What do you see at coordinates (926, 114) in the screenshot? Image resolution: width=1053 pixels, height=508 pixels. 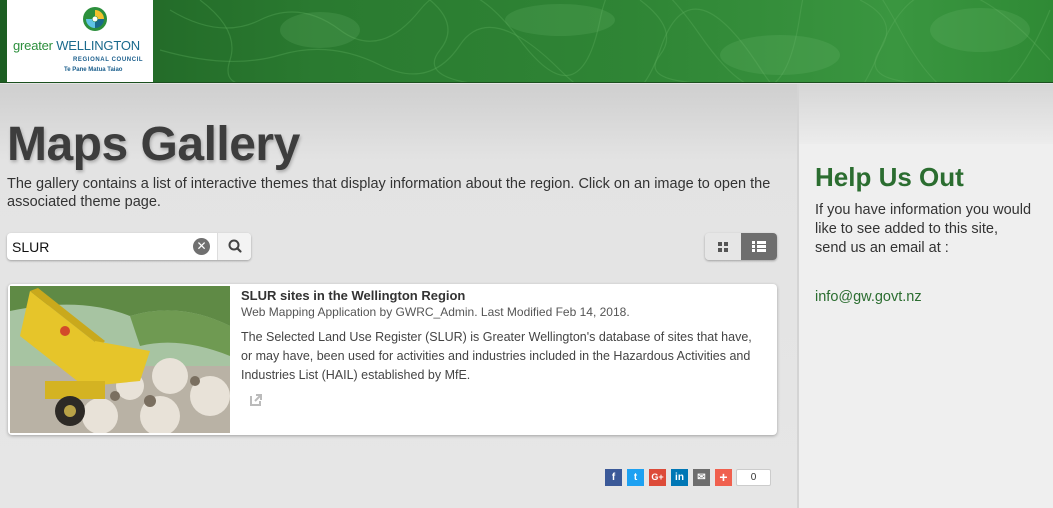 I see `sidebar-header-band` at bounding box center [926, 114].